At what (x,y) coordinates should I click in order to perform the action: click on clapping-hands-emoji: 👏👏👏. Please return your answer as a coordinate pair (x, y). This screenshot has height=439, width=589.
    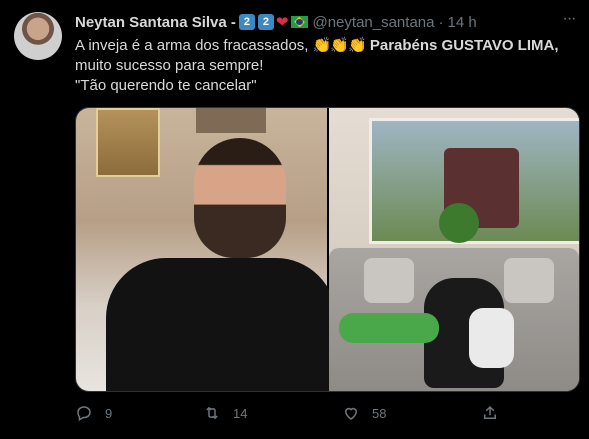
    Looking at the image, I should click on (339, 45).